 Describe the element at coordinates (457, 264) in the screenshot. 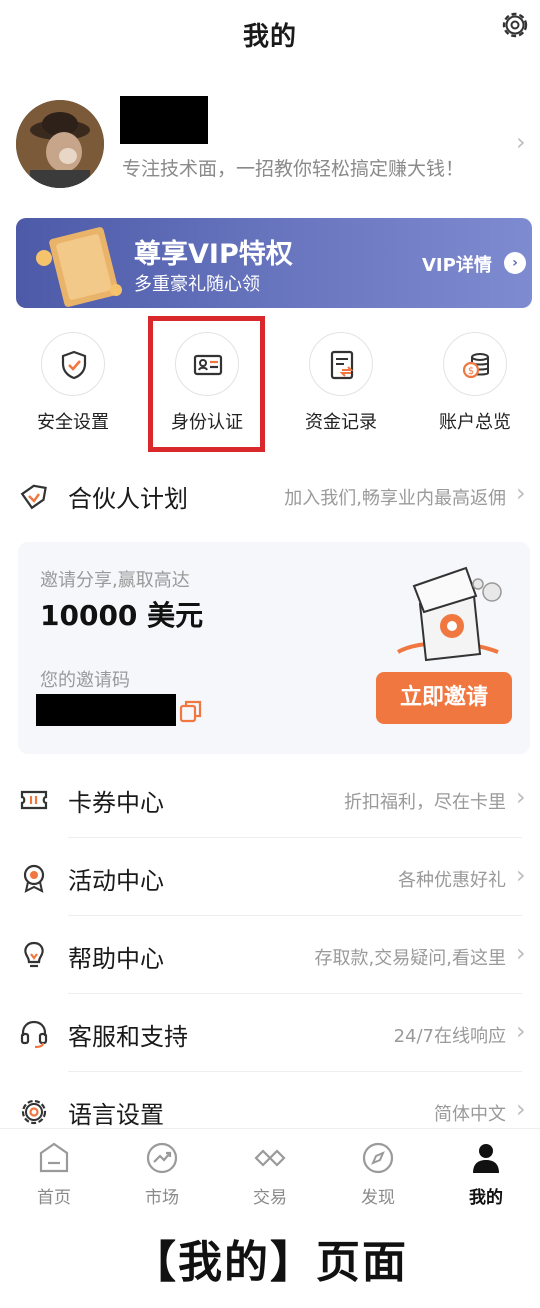

I see `vip-detail-link: VIP详情` at that location.